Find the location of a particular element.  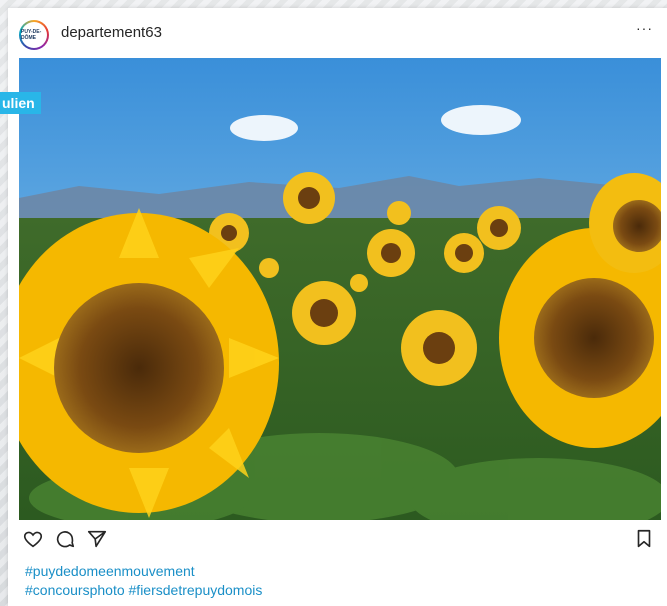

send-icon is located at coordinates (97, 539).